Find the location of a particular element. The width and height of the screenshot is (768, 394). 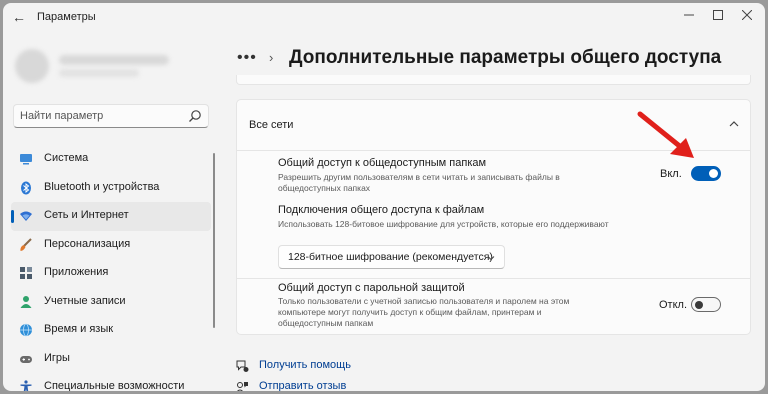

sidebar-item-time-language: Время и язык is located at coordinates (111, 330).